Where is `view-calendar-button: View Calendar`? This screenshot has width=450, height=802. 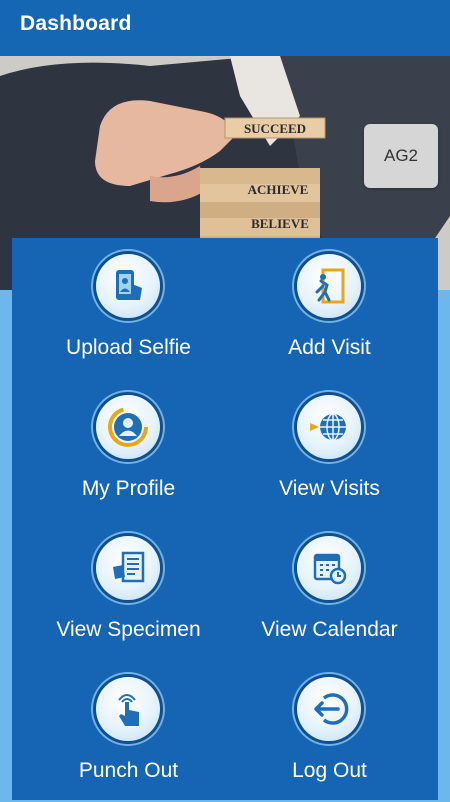
view-calendar-button: View Calendar is located at coordinates (329, 590).